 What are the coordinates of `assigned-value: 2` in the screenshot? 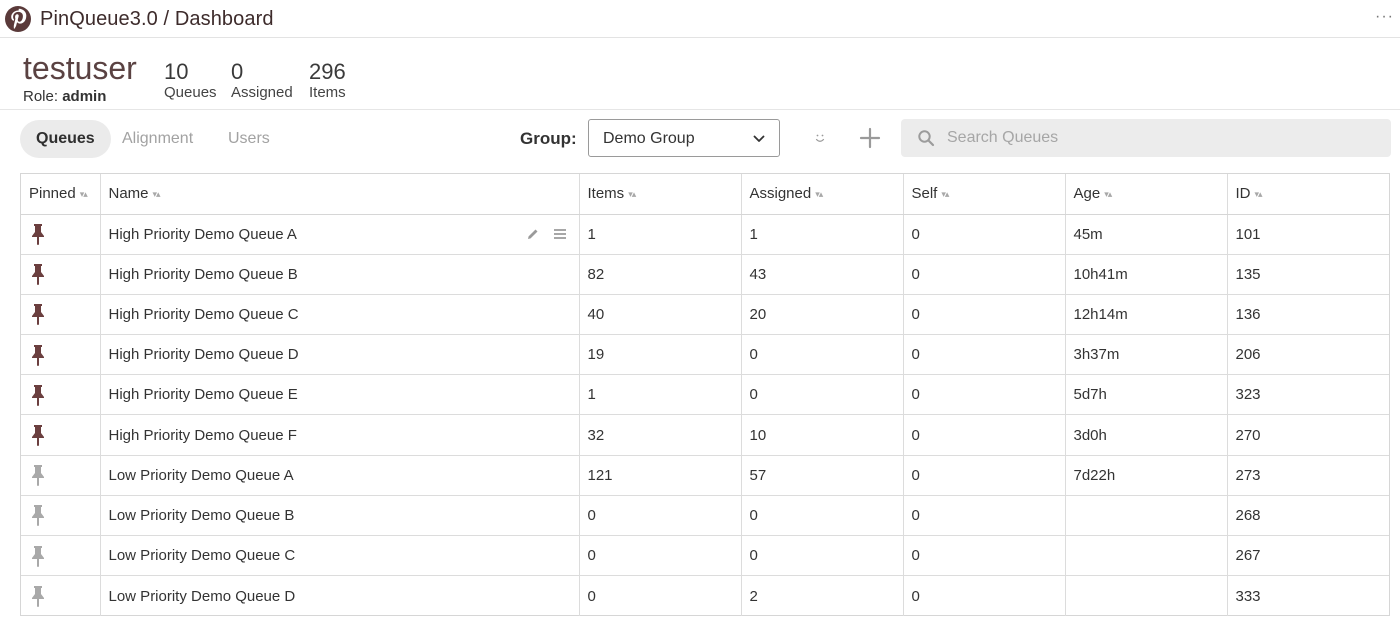 It's located at (753, 596).